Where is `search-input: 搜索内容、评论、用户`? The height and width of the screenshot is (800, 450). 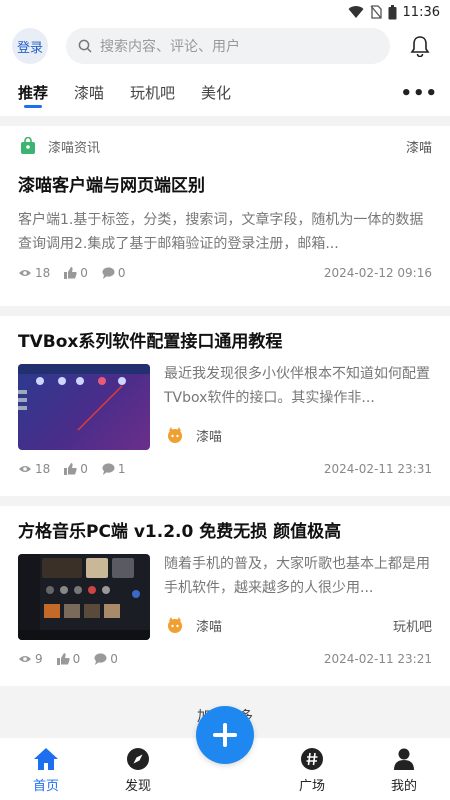 search-input: 搜索内容、评论、用户 is located at coordinates (228, 46).